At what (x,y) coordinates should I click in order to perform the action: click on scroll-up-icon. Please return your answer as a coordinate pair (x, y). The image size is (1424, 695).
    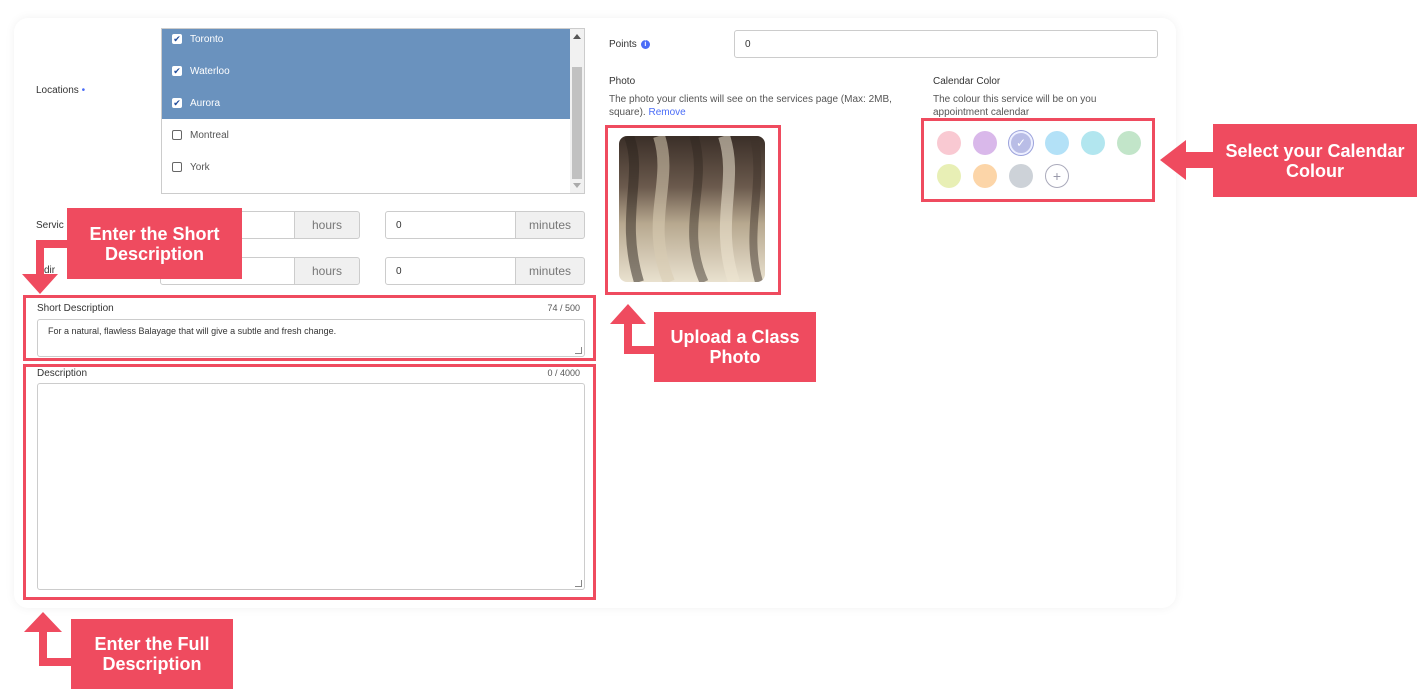
    Looking at the image, I should click on (577, 36).